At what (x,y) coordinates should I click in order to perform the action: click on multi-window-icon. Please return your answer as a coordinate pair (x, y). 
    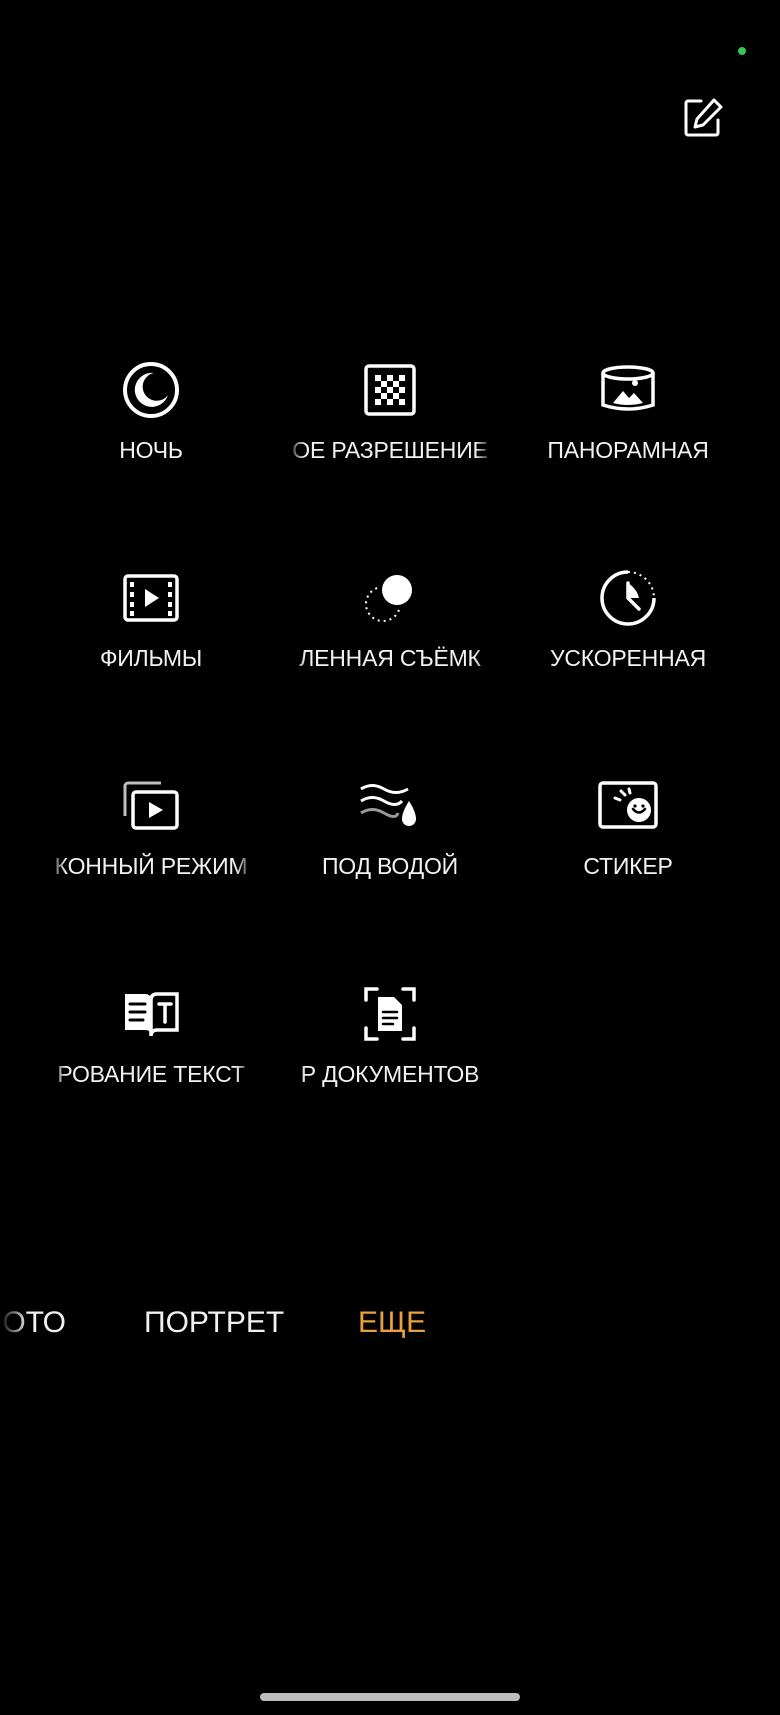
    Looking at the image, I should click on (151, 805).